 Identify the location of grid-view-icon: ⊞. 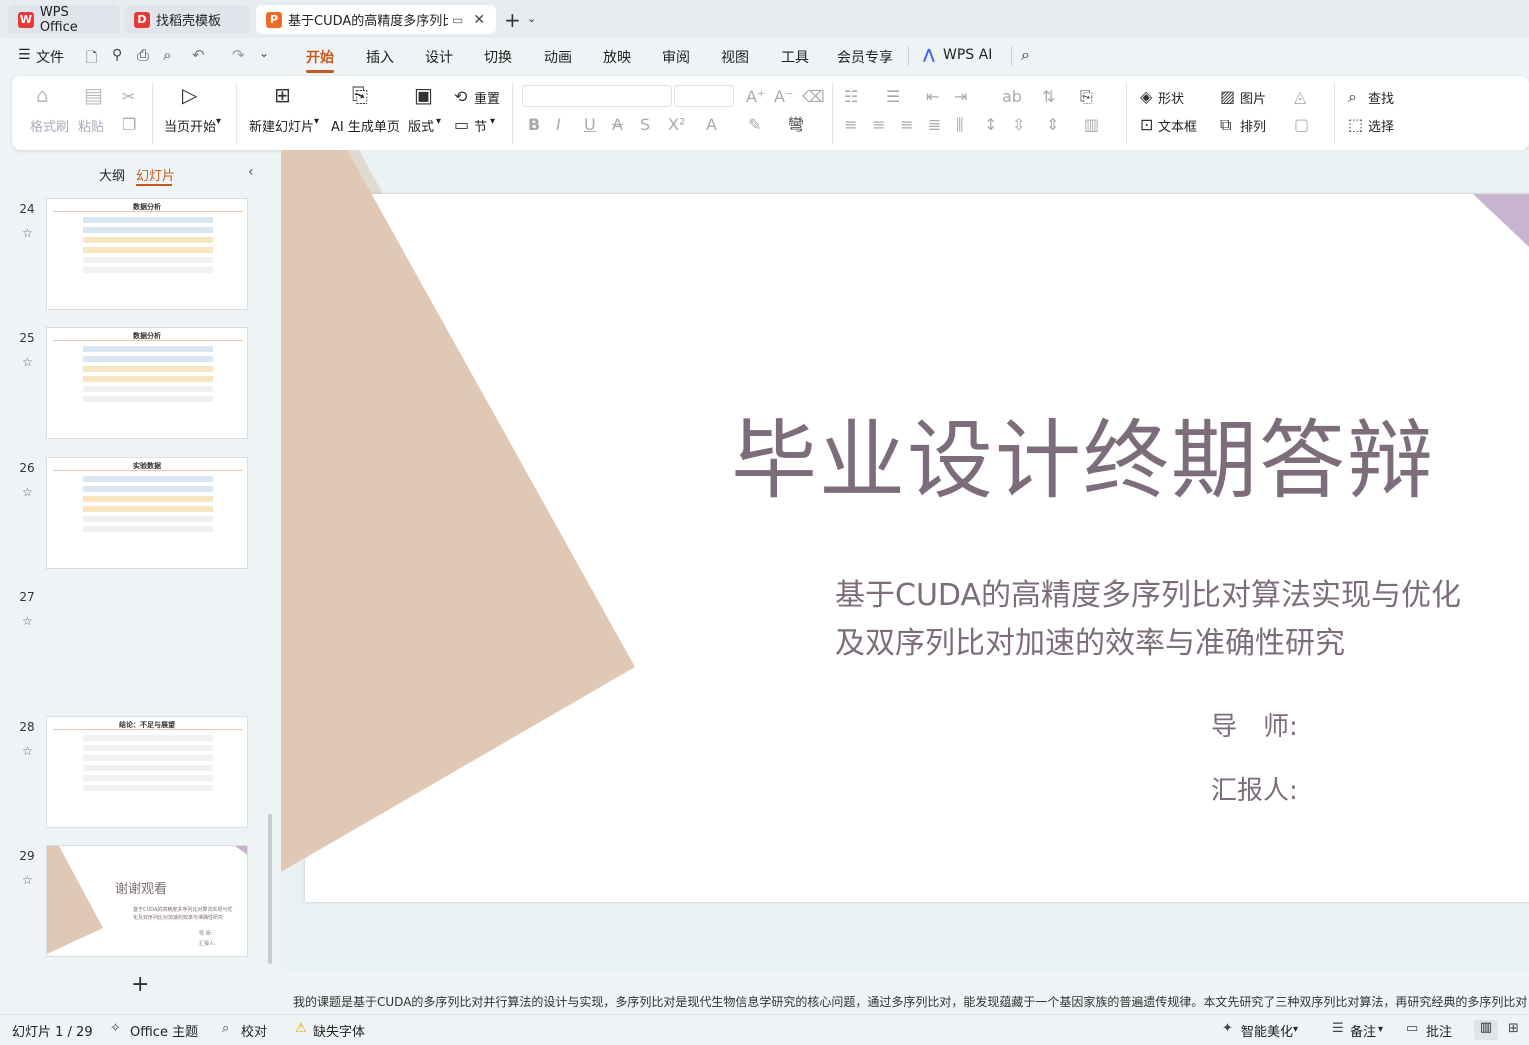
(1513, 1028).